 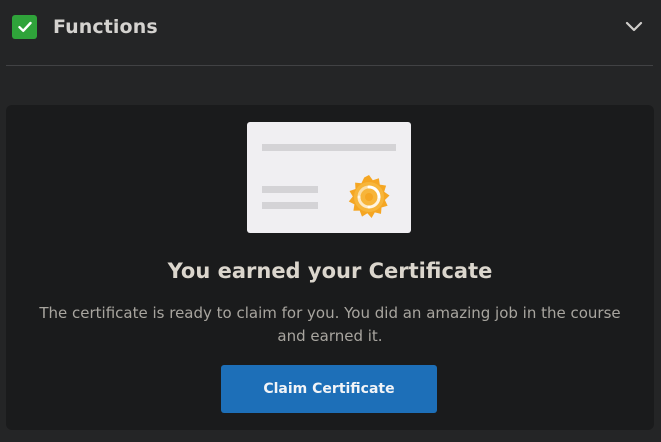 I want to click on certificate-icon, so click(x=329, y=177).